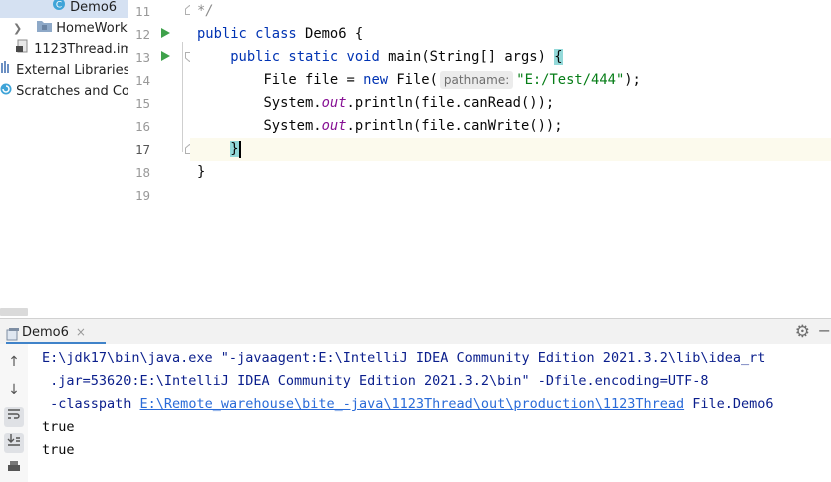 The width and height of the screenshot is (831, 482). What do you see at coordinates (6, 91) in the screenshot?
I see `scratches-icon` at bounding box center [6, 91].